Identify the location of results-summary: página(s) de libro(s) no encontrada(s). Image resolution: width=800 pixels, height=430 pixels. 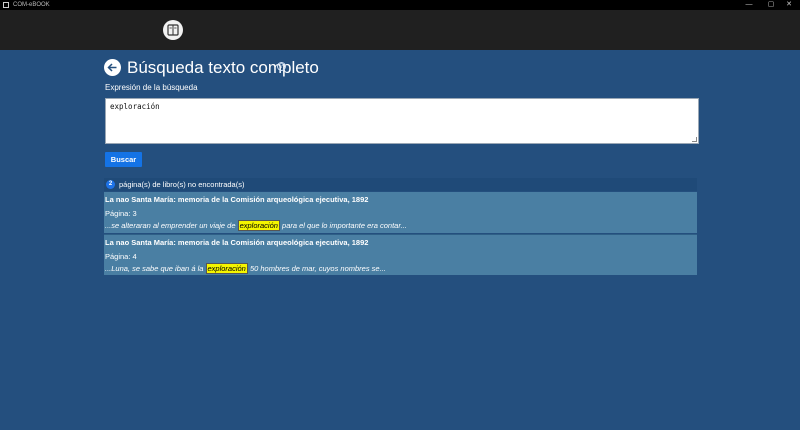
(182, 184).